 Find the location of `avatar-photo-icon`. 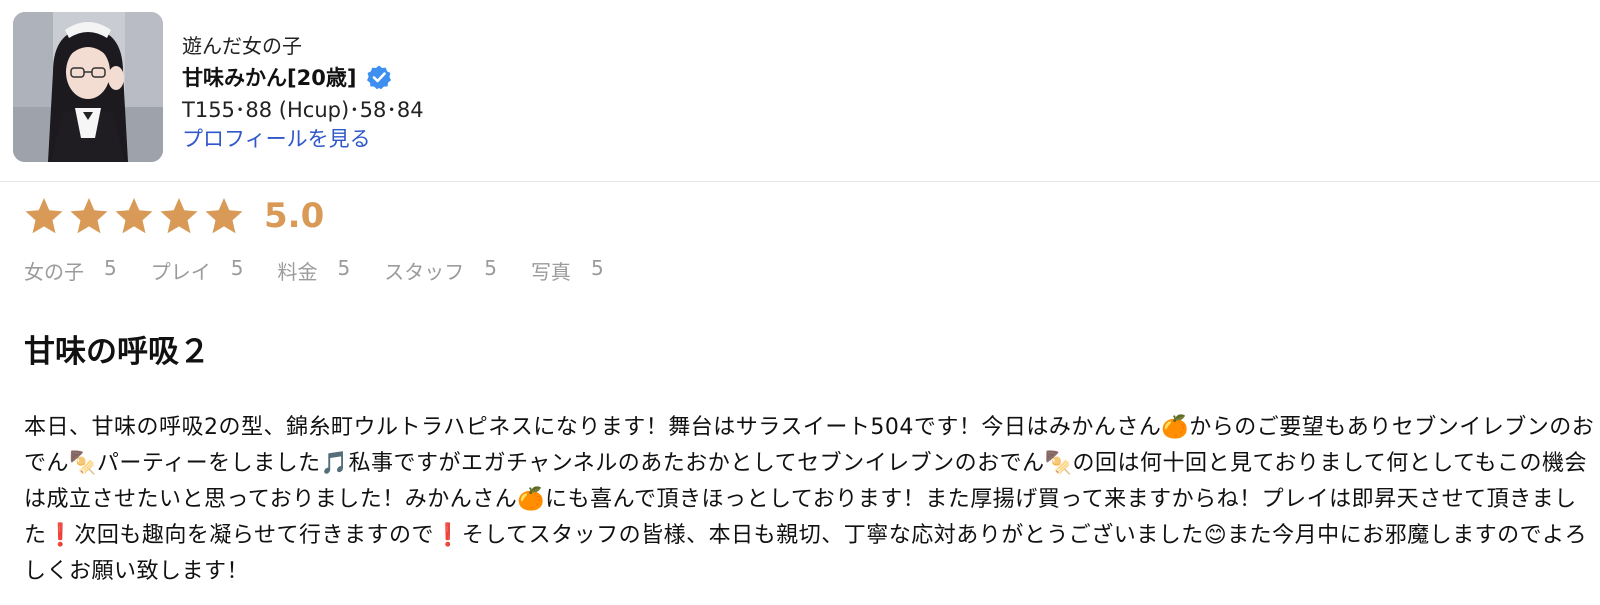

avatar-photo-icon is located at coordinates (88, 87).